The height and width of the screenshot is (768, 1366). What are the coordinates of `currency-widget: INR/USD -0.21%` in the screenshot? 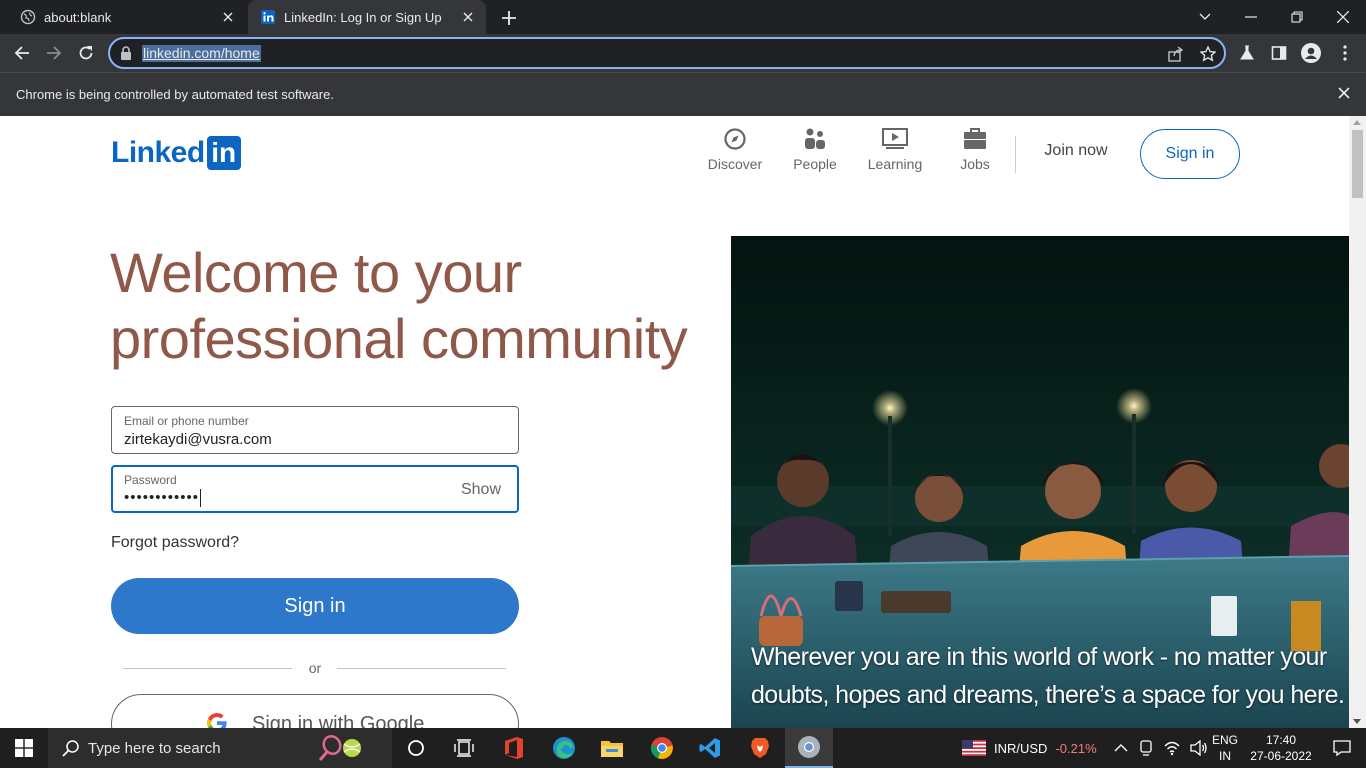 It's located at (1029, 748).